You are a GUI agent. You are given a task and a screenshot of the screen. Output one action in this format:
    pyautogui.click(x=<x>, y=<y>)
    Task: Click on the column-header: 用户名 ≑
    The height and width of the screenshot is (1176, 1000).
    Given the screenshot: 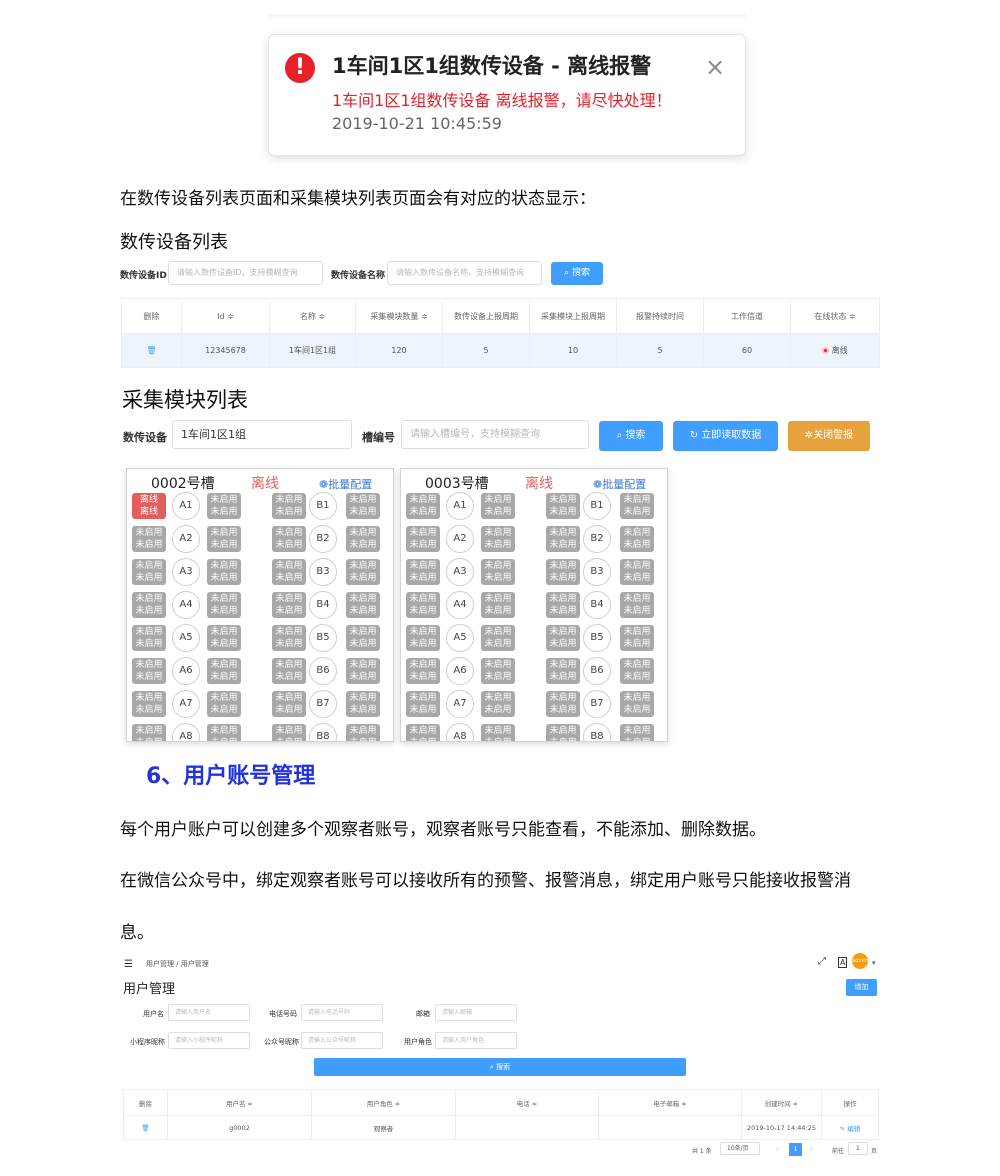 What is the action you would take?
    pyautogui.click(x=239, y=1102)
    